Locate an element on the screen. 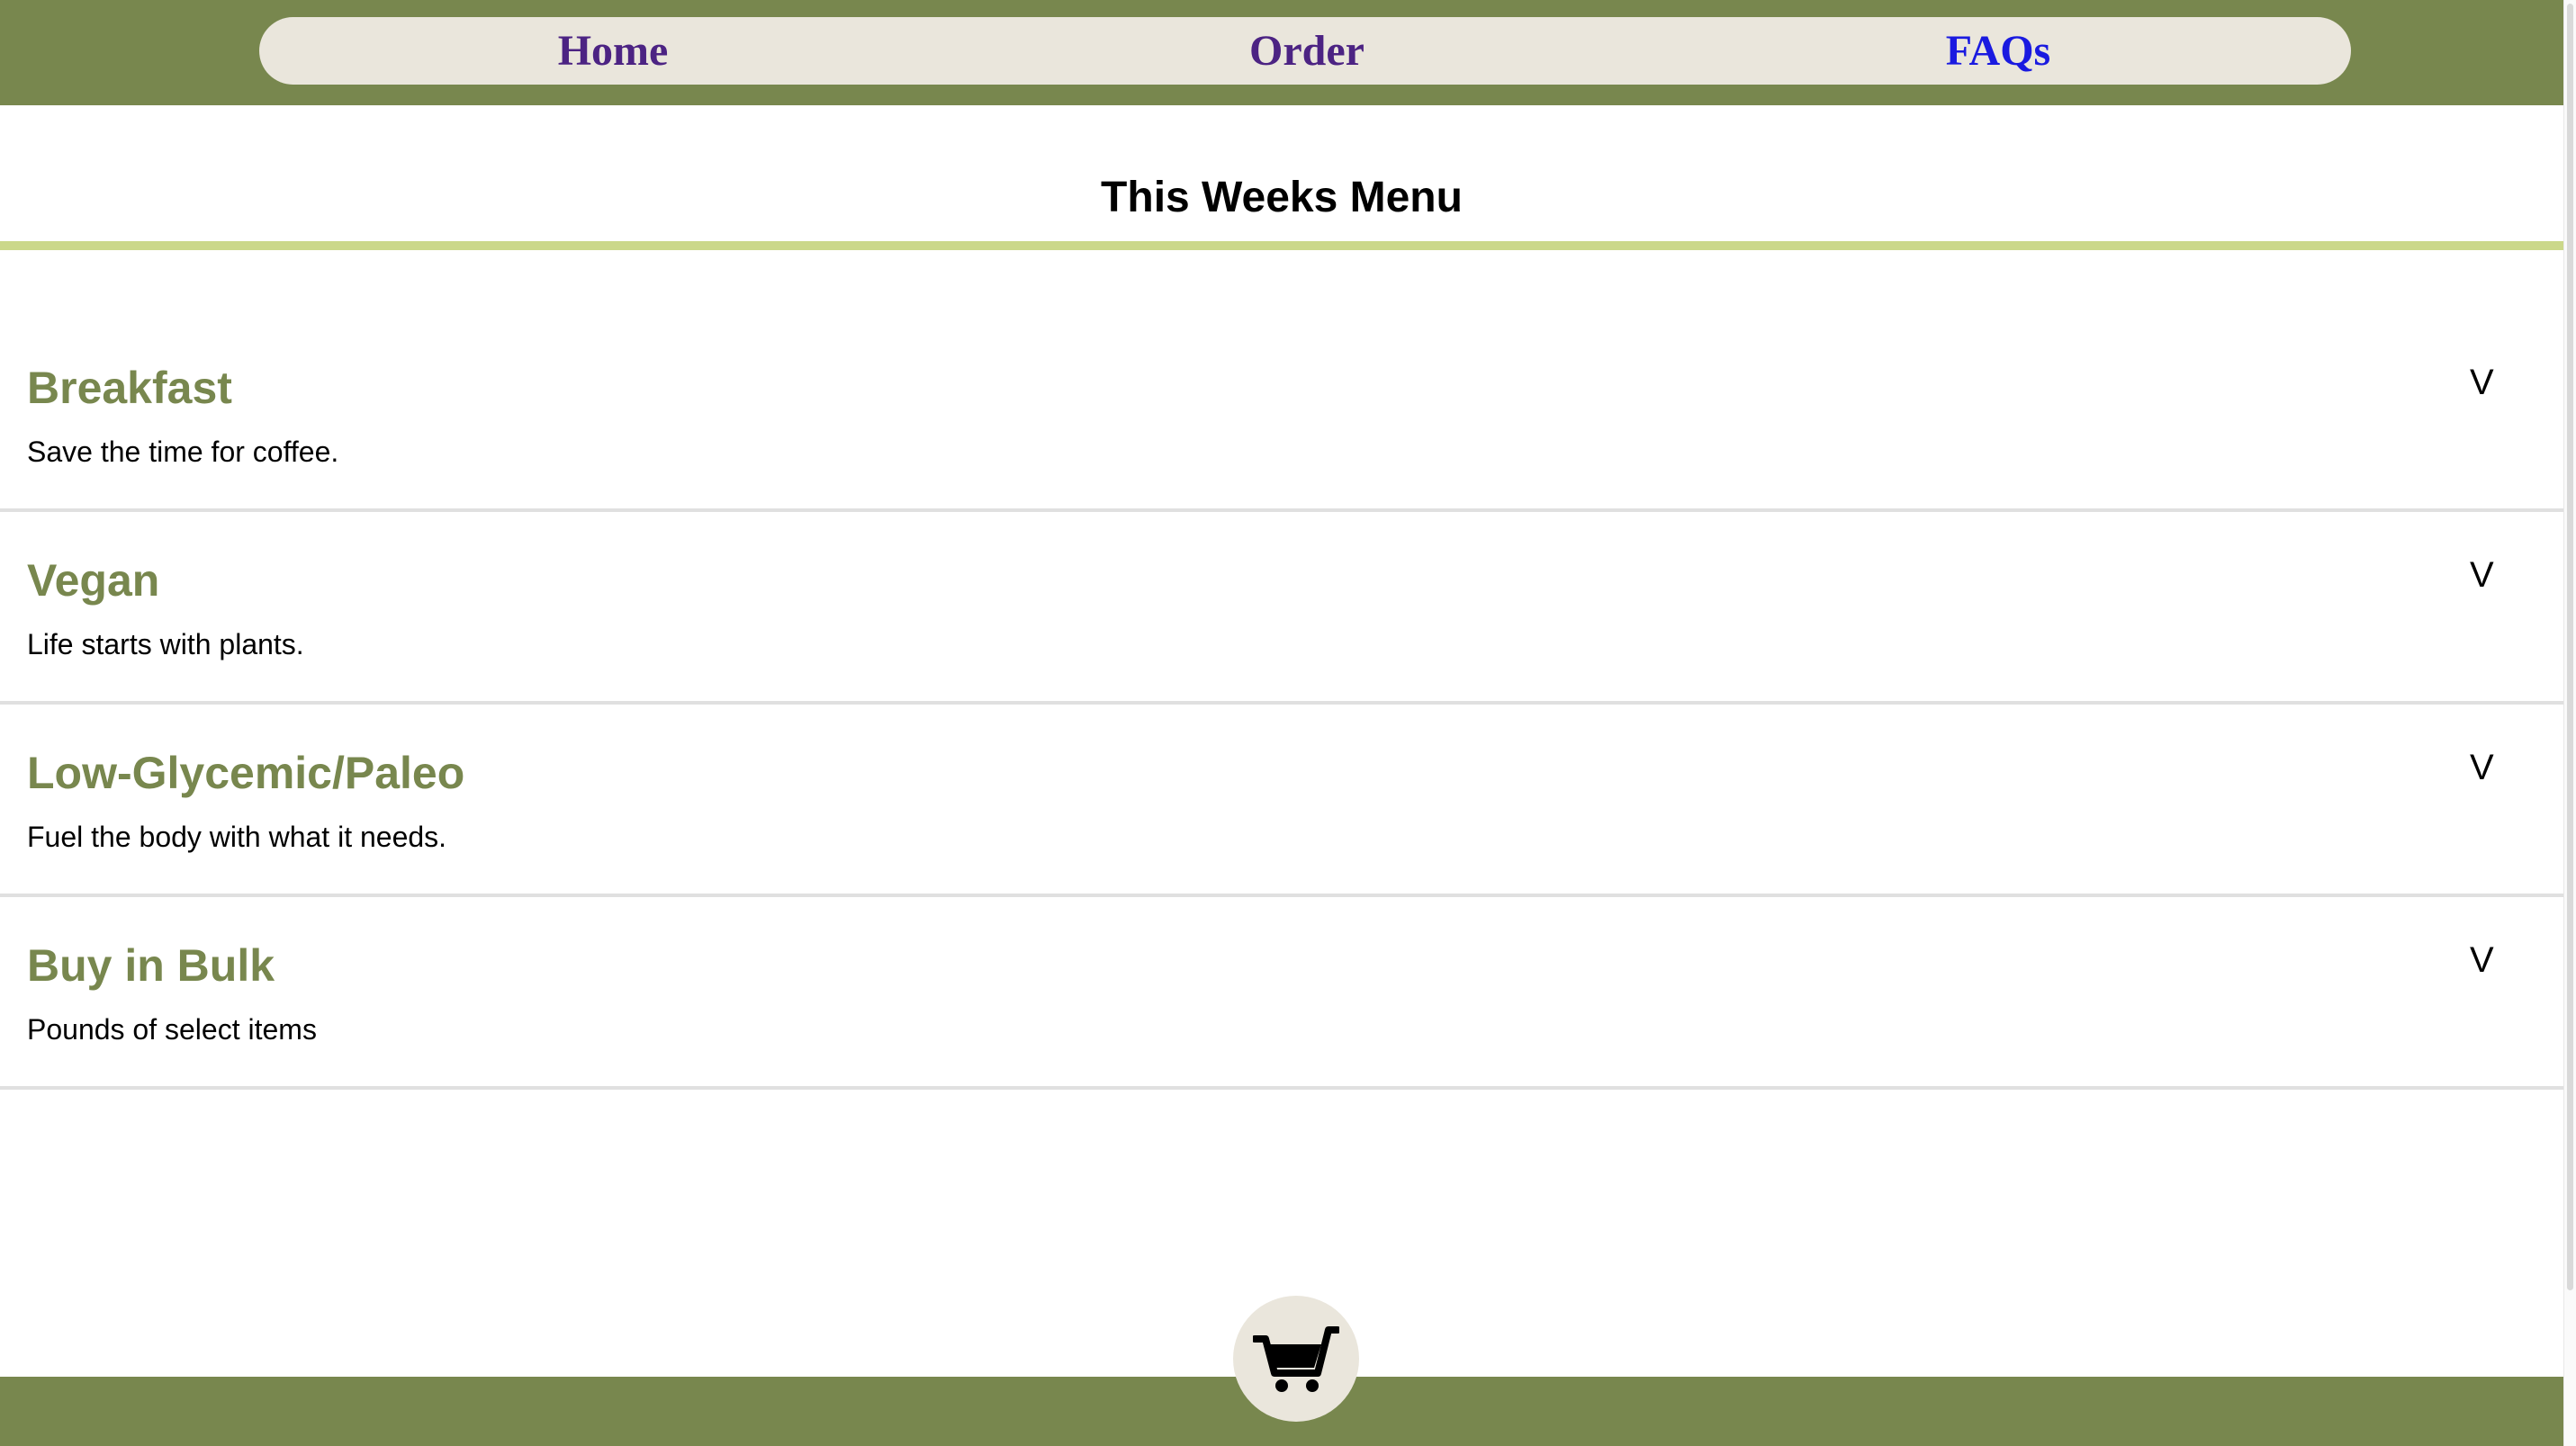  nav-link-home: Home is located at coordinates (613, 51).